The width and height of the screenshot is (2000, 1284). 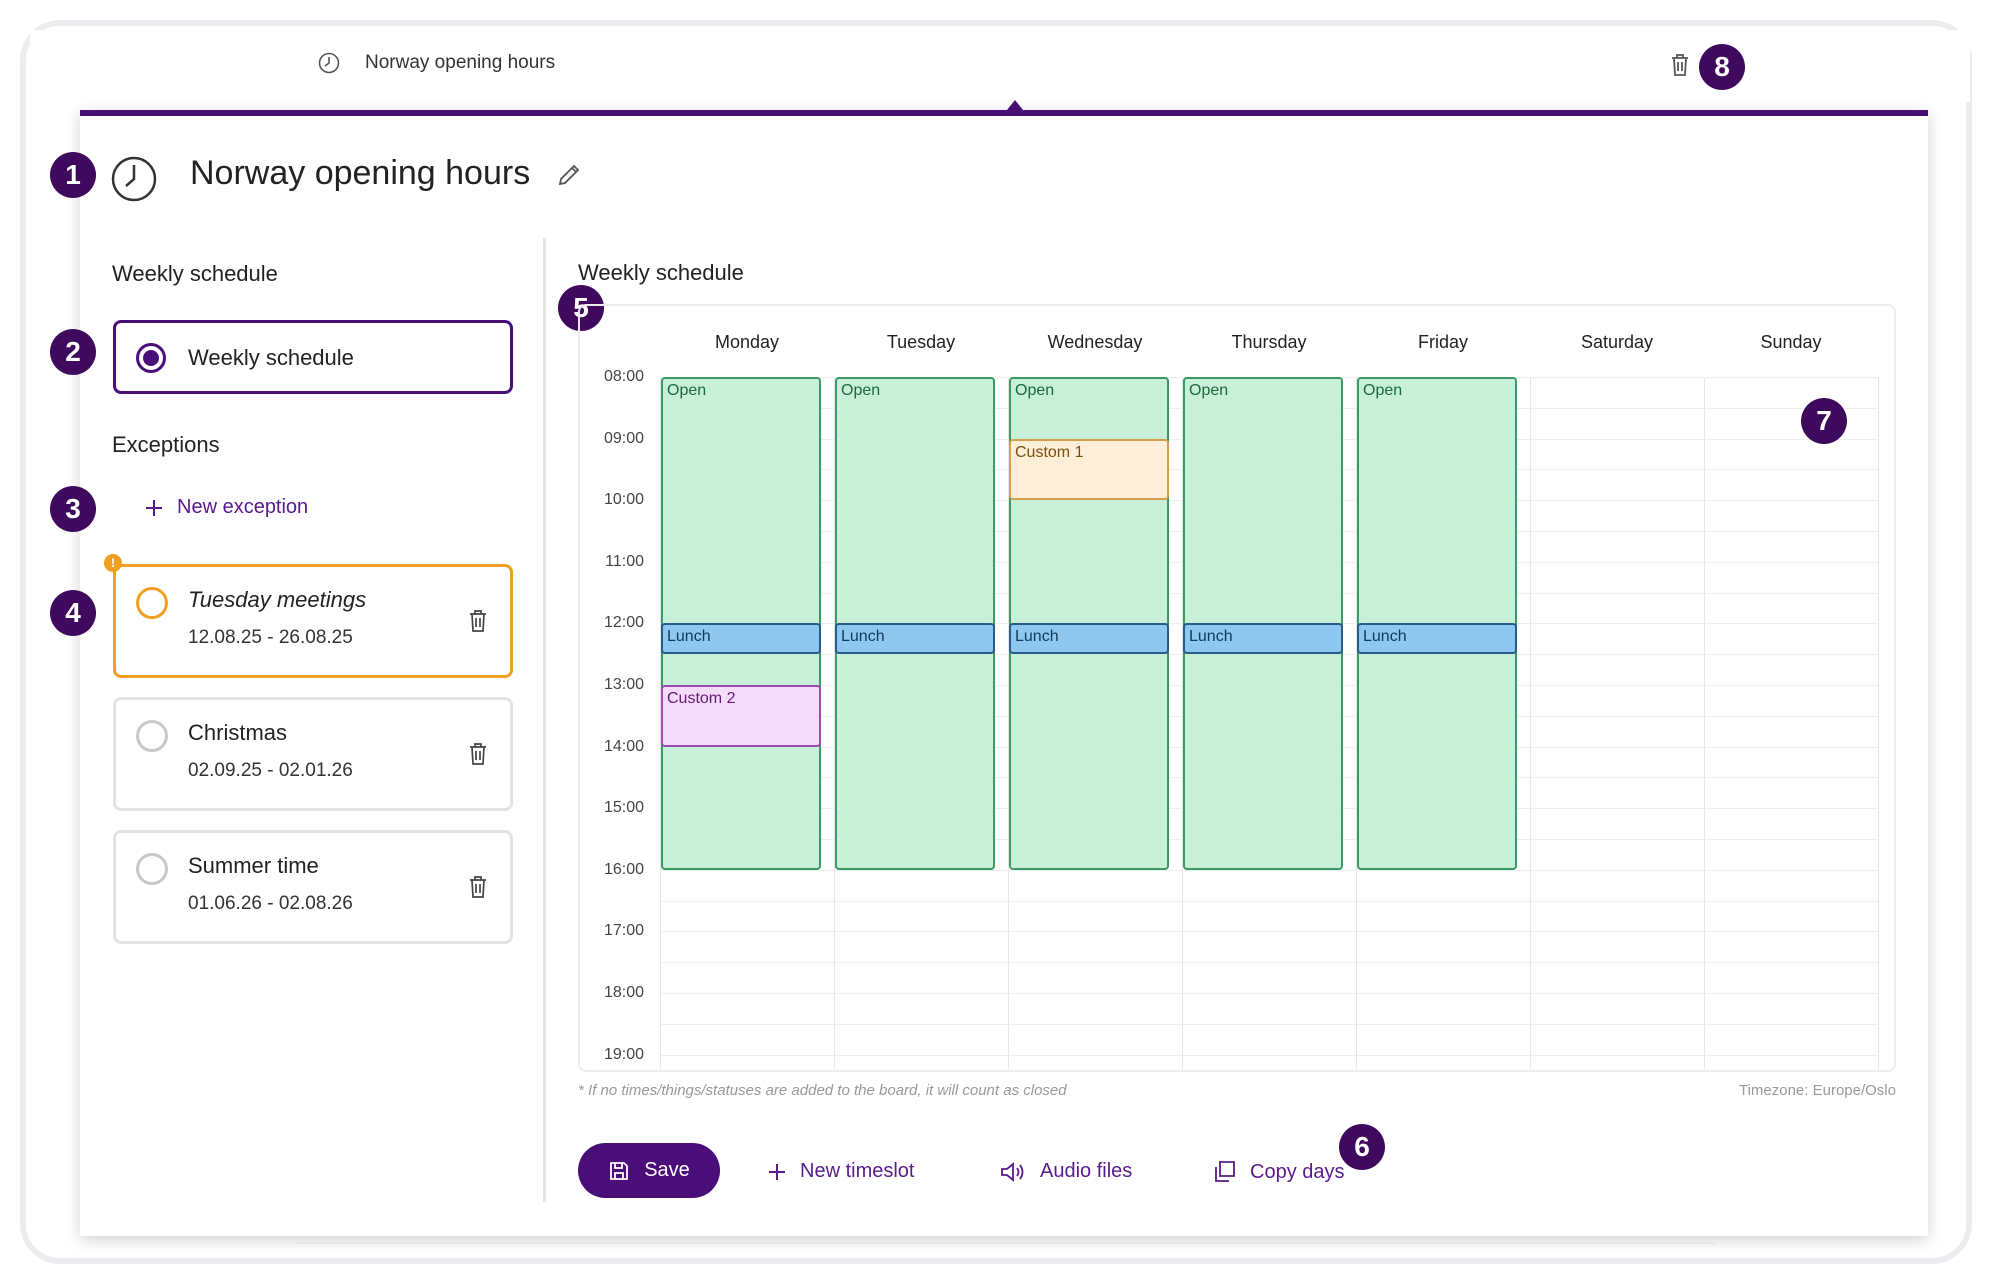 What do you see at coordinates (623, 808) in the screenshot?
I see `time-label: 15:00` at bounding box center [623, 808].